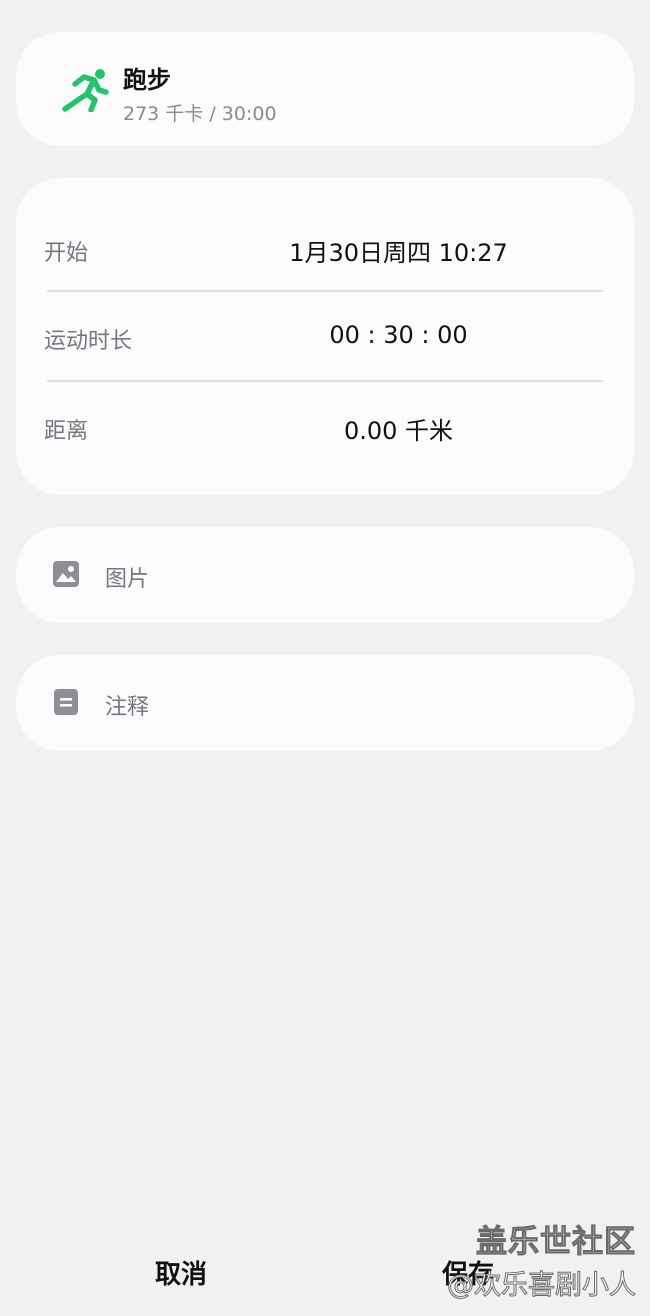  What do you see at coordinates (147, 80) in the screenshot?
I see `activity-title: 跑步` at bounding box center [147, 80].